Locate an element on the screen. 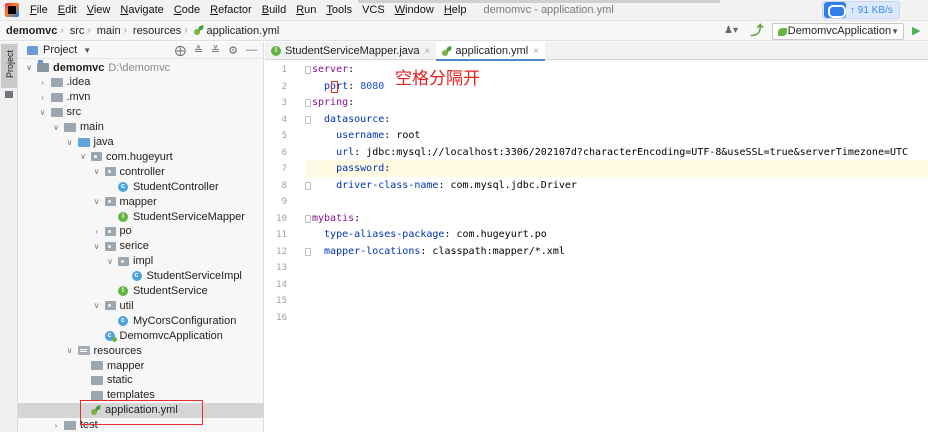 This screenshot has height=433, width=928. network-speed-widget: ↑ 91 KB/s is located at coordinates (861, 10).